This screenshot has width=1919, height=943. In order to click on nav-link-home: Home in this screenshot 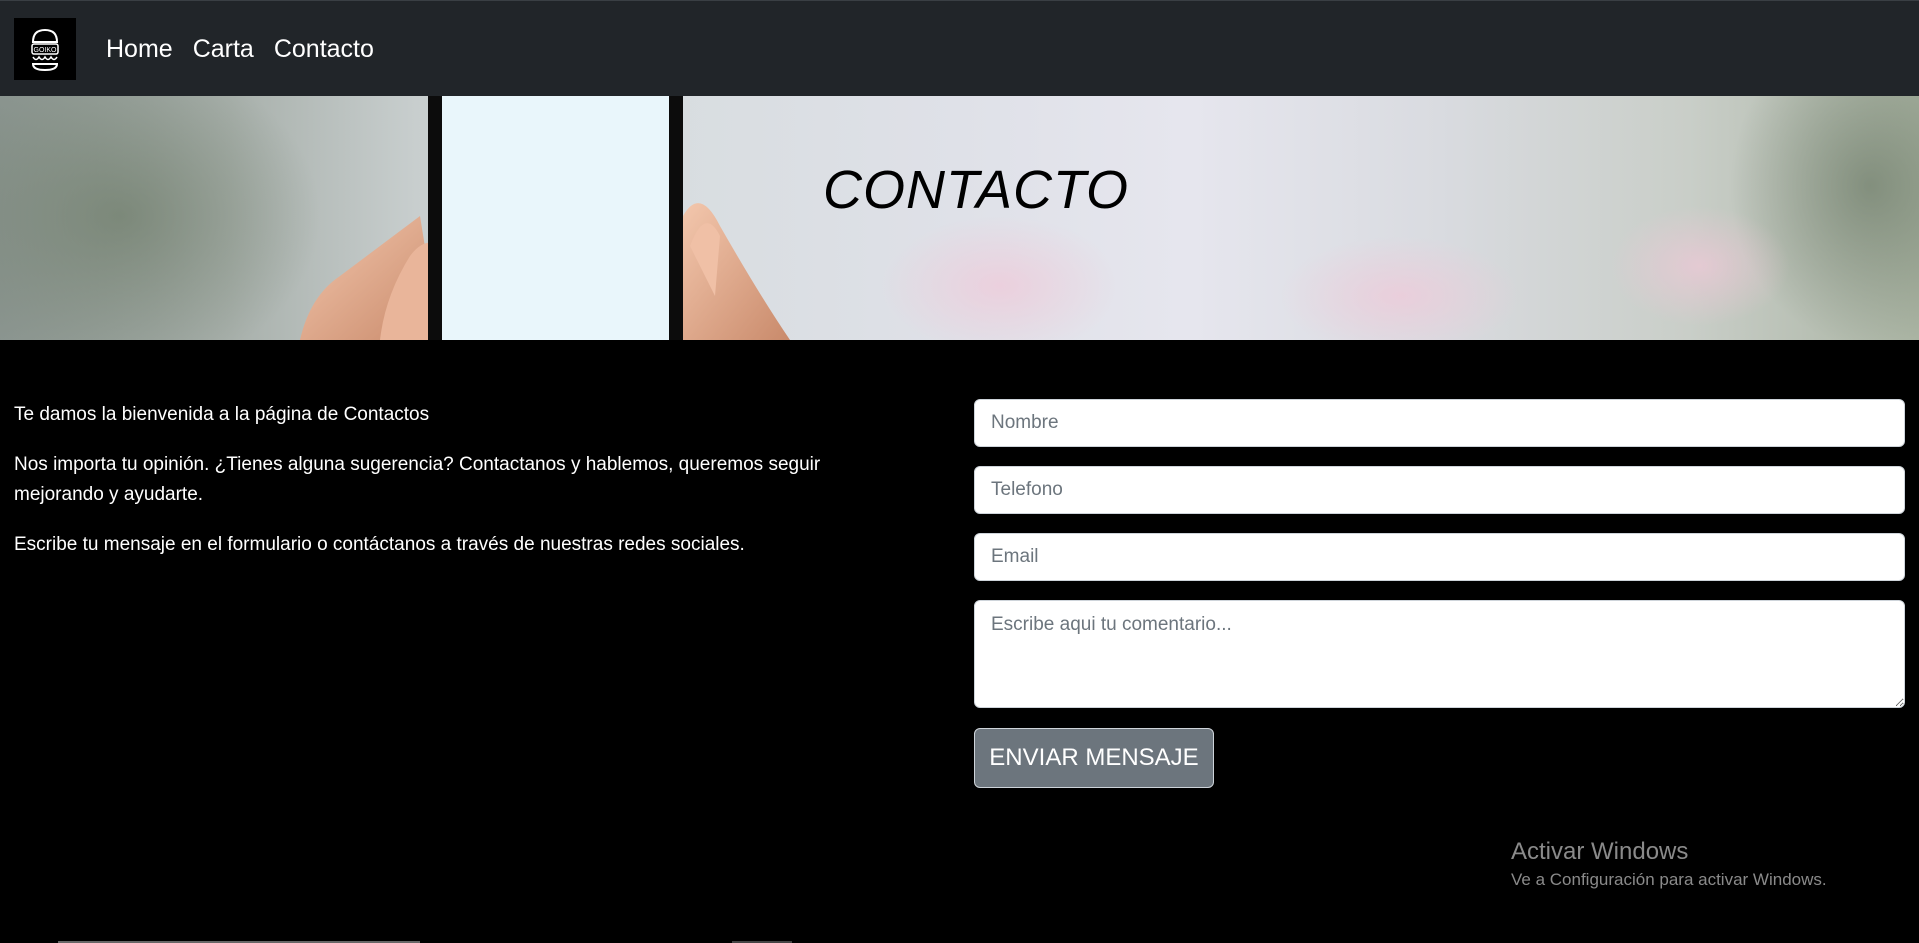, I will do `click(139, 49)`.